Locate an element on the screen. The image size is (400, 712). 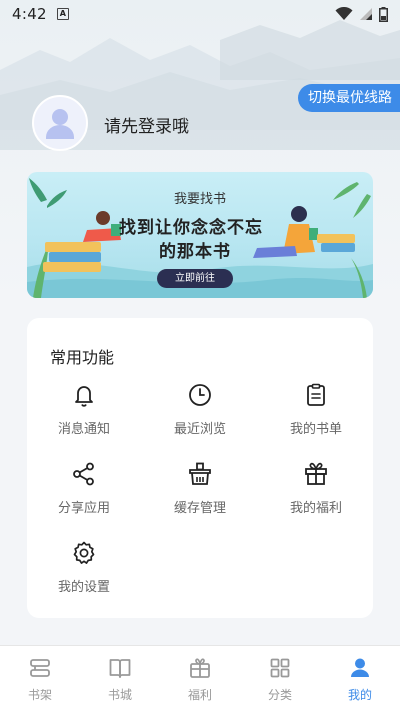
func-my-booklist: 我的书单 is located at coordinates (316, 412).